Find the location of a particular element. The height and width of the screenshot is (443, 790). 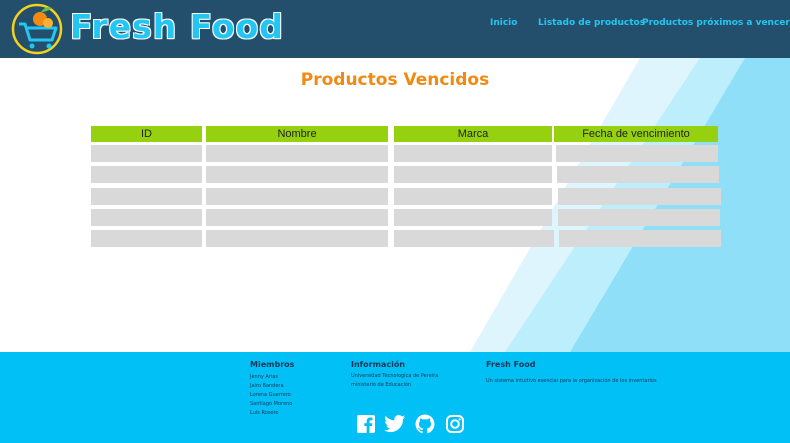

page-title: Productos Vencidos is located at coordinates (395, 80).